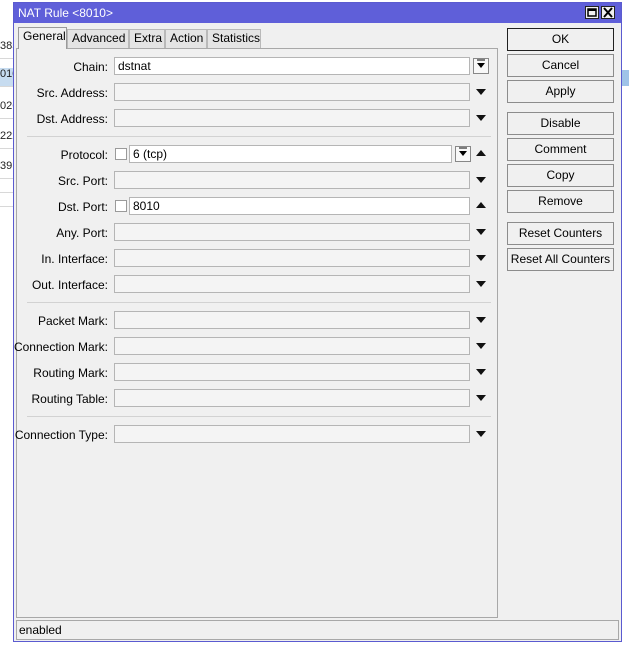  What do you see at coordinates (292, 320) in the screenshot?
I see `packet-mark-field` at bounding box center [292, 320].